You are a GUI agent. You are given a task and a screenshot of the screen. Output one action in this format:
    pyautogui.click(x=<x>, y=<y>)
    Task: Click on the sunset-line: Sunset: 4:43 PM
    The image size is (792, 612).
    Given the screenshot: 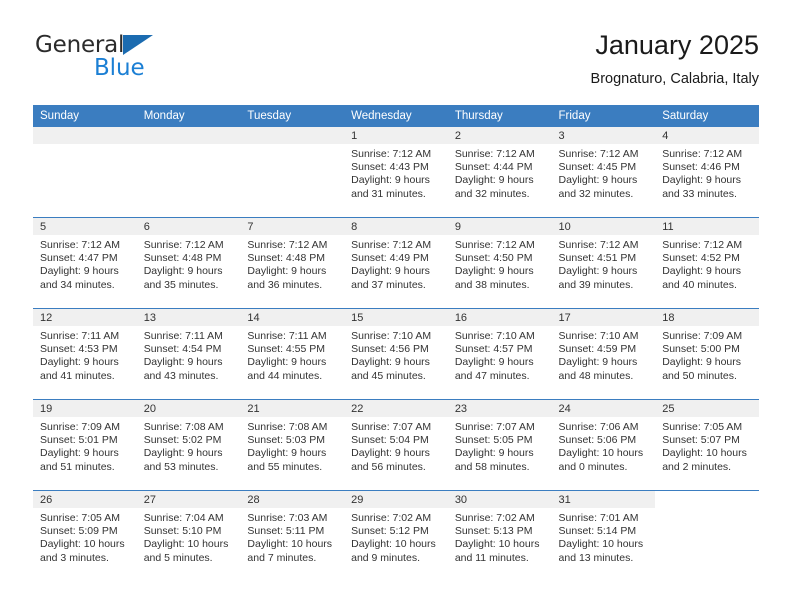 What is the action you would take?
    pyautogui.click(x=390, y=167)
    